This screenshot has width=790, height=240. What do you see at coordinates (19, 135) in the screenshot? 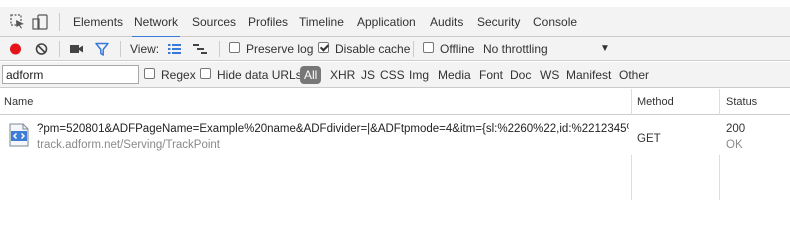
I see `script-file-icon` at bounding box center [19, 135].